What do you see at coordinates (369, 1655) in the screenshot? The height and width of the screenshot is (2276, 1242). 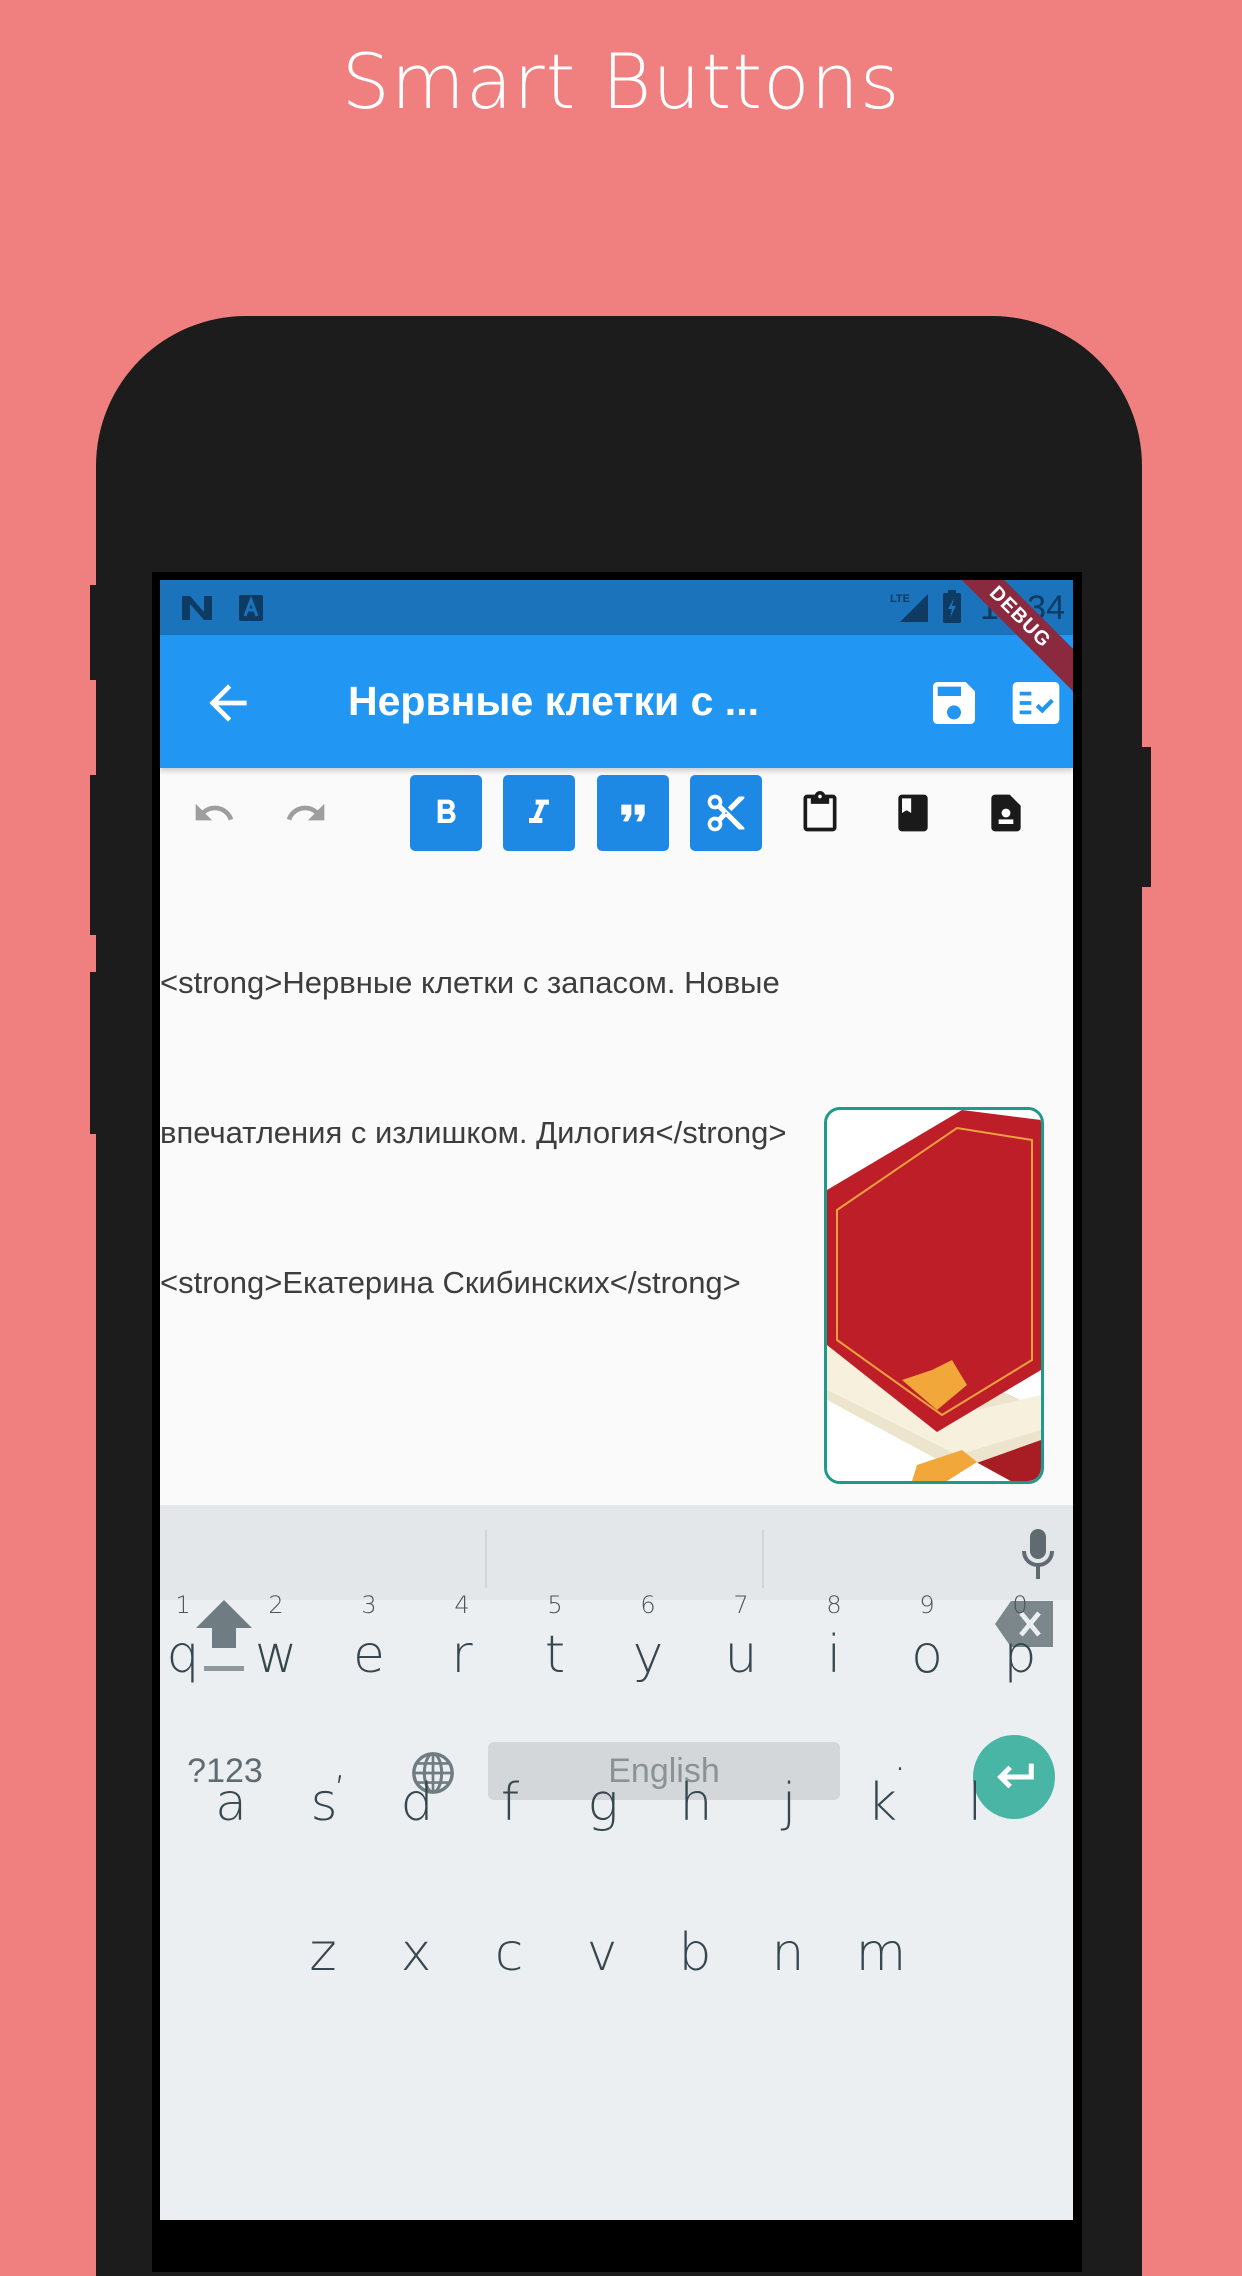 I see `key-label: e` at bounding box center [369, 1655].